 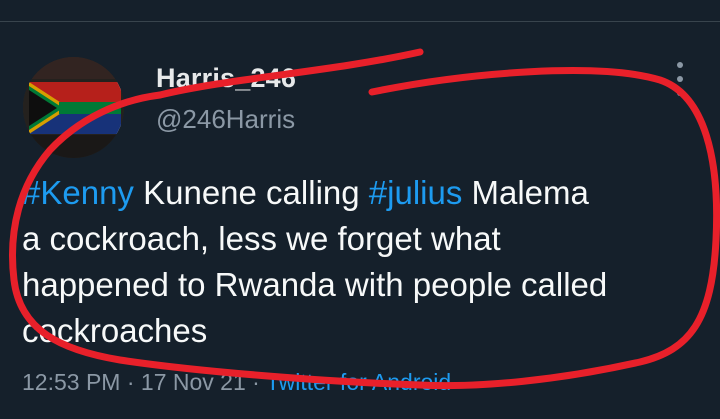 What do you see at coordinates (251, 192) in the screenshot?
I see `tweet-text-segment: Kunene calling` at bounding box center [251, 192].